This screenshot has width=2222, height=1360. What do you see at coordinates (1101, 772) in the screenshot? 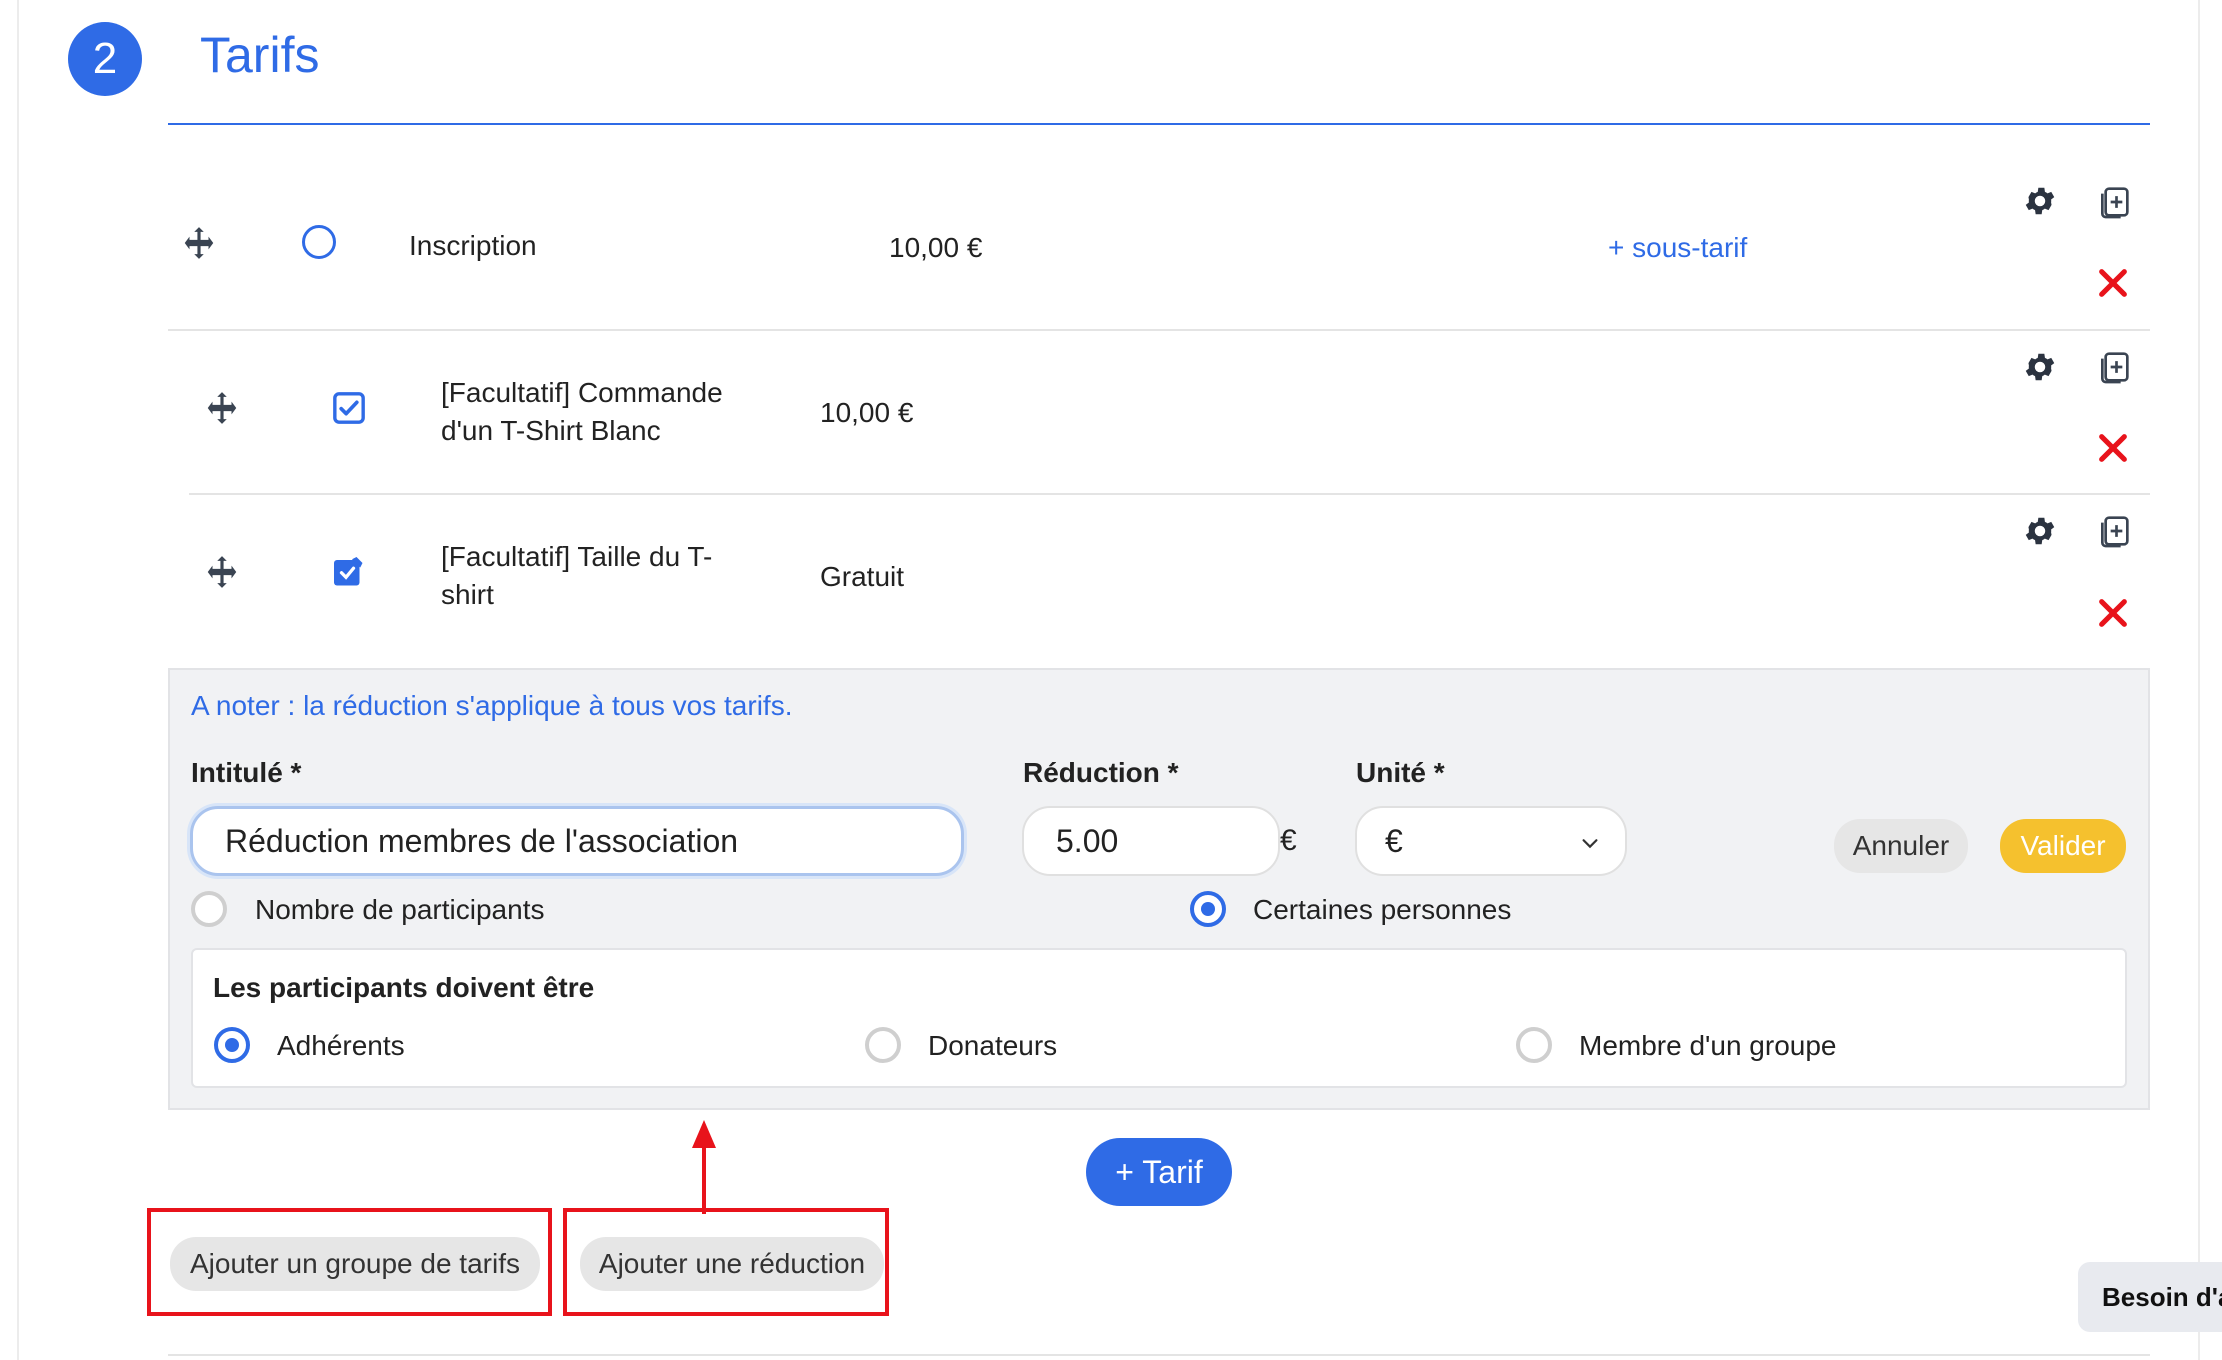
I see `reduction-label: Réduction *` at bounding box center [1101, 772].